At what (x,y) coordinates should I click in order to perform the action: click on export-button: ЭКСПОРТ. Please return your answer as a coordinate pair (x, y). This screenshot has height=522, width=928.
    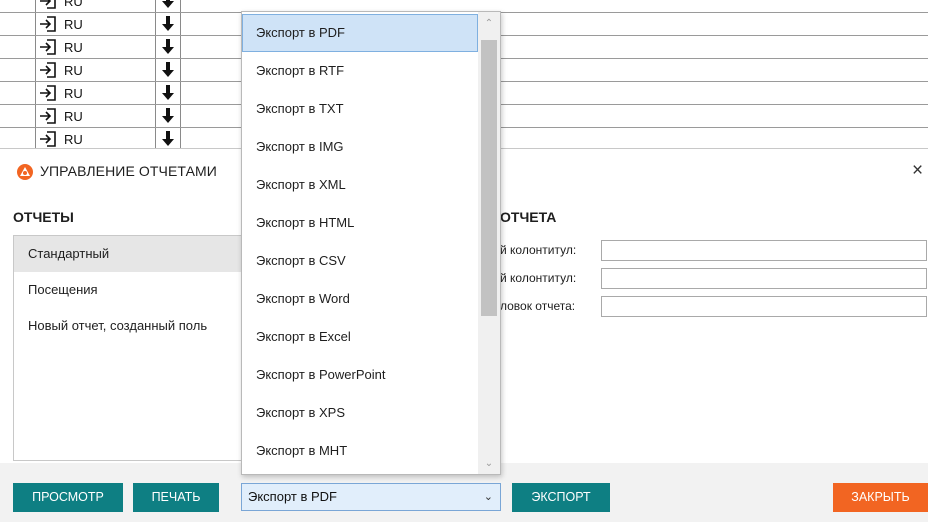
    Looking at the image, I should click on (561, 497).